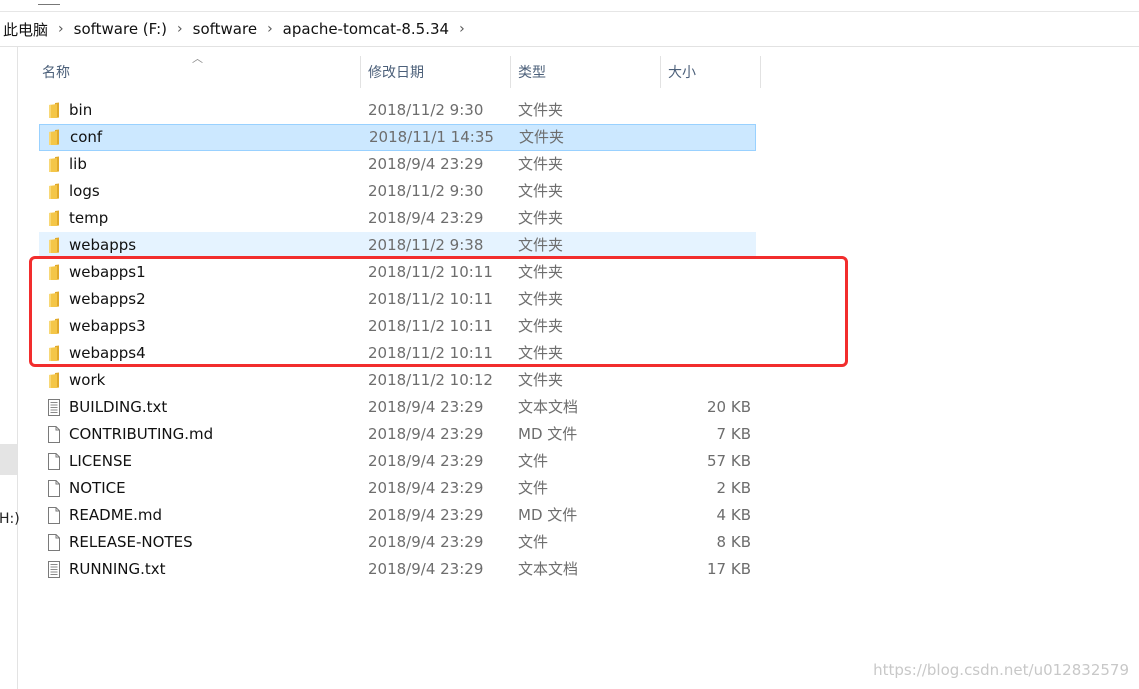 This screenshot has width=1139, height=689. What do you see at coordinates (197, 58) in the screenshot?
I see `sort-ascending-icon: ︿` at bounding box center [197, 58].